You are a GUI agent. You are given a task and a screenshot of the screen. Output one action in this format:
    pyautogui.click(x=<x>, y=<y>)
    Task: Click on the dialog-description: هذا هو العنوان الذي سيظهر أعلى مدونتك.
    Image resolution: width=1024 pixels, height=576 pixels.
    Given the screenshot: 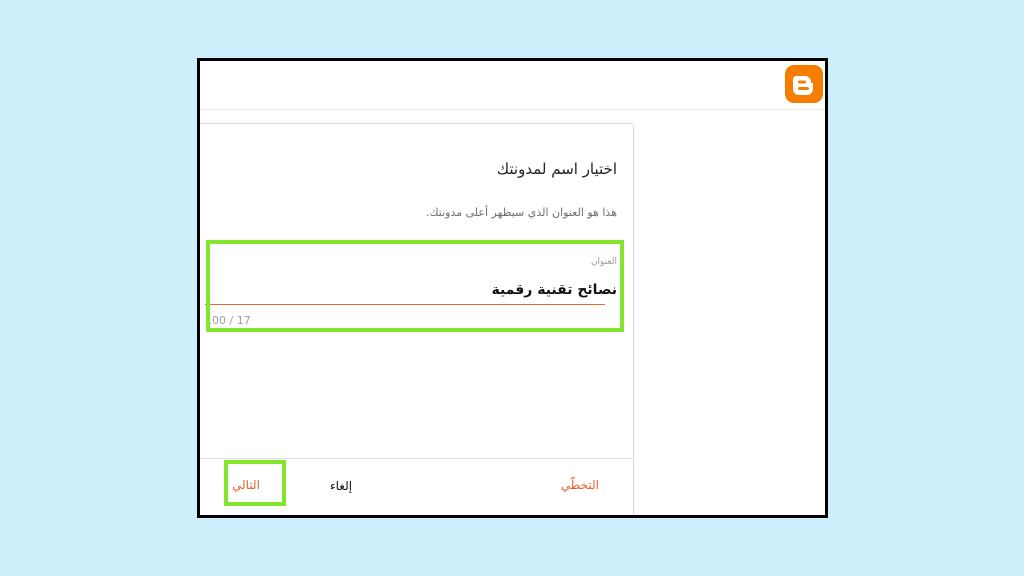 What is the action you would take?
    pyautogui.click(x=521, y=212)
    